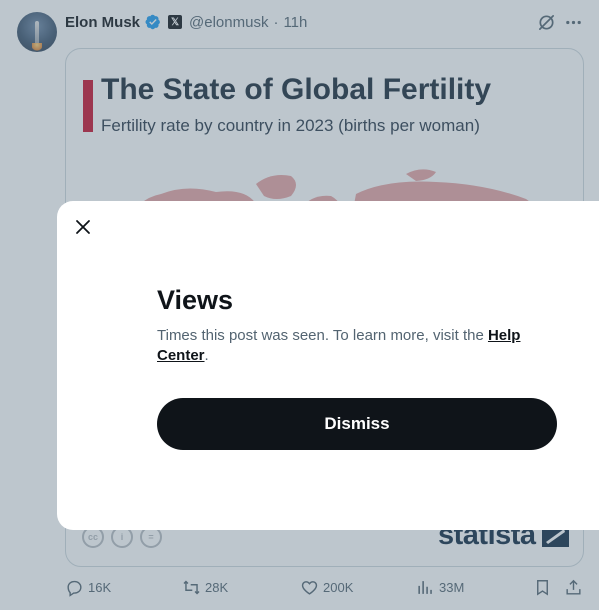 The width and height of the screenshot is (599, 610). What do you see at coordinates (357, 424) in the screenshot?
I see `dismiss-button: Dismiss` at bounding box center [357, 424].